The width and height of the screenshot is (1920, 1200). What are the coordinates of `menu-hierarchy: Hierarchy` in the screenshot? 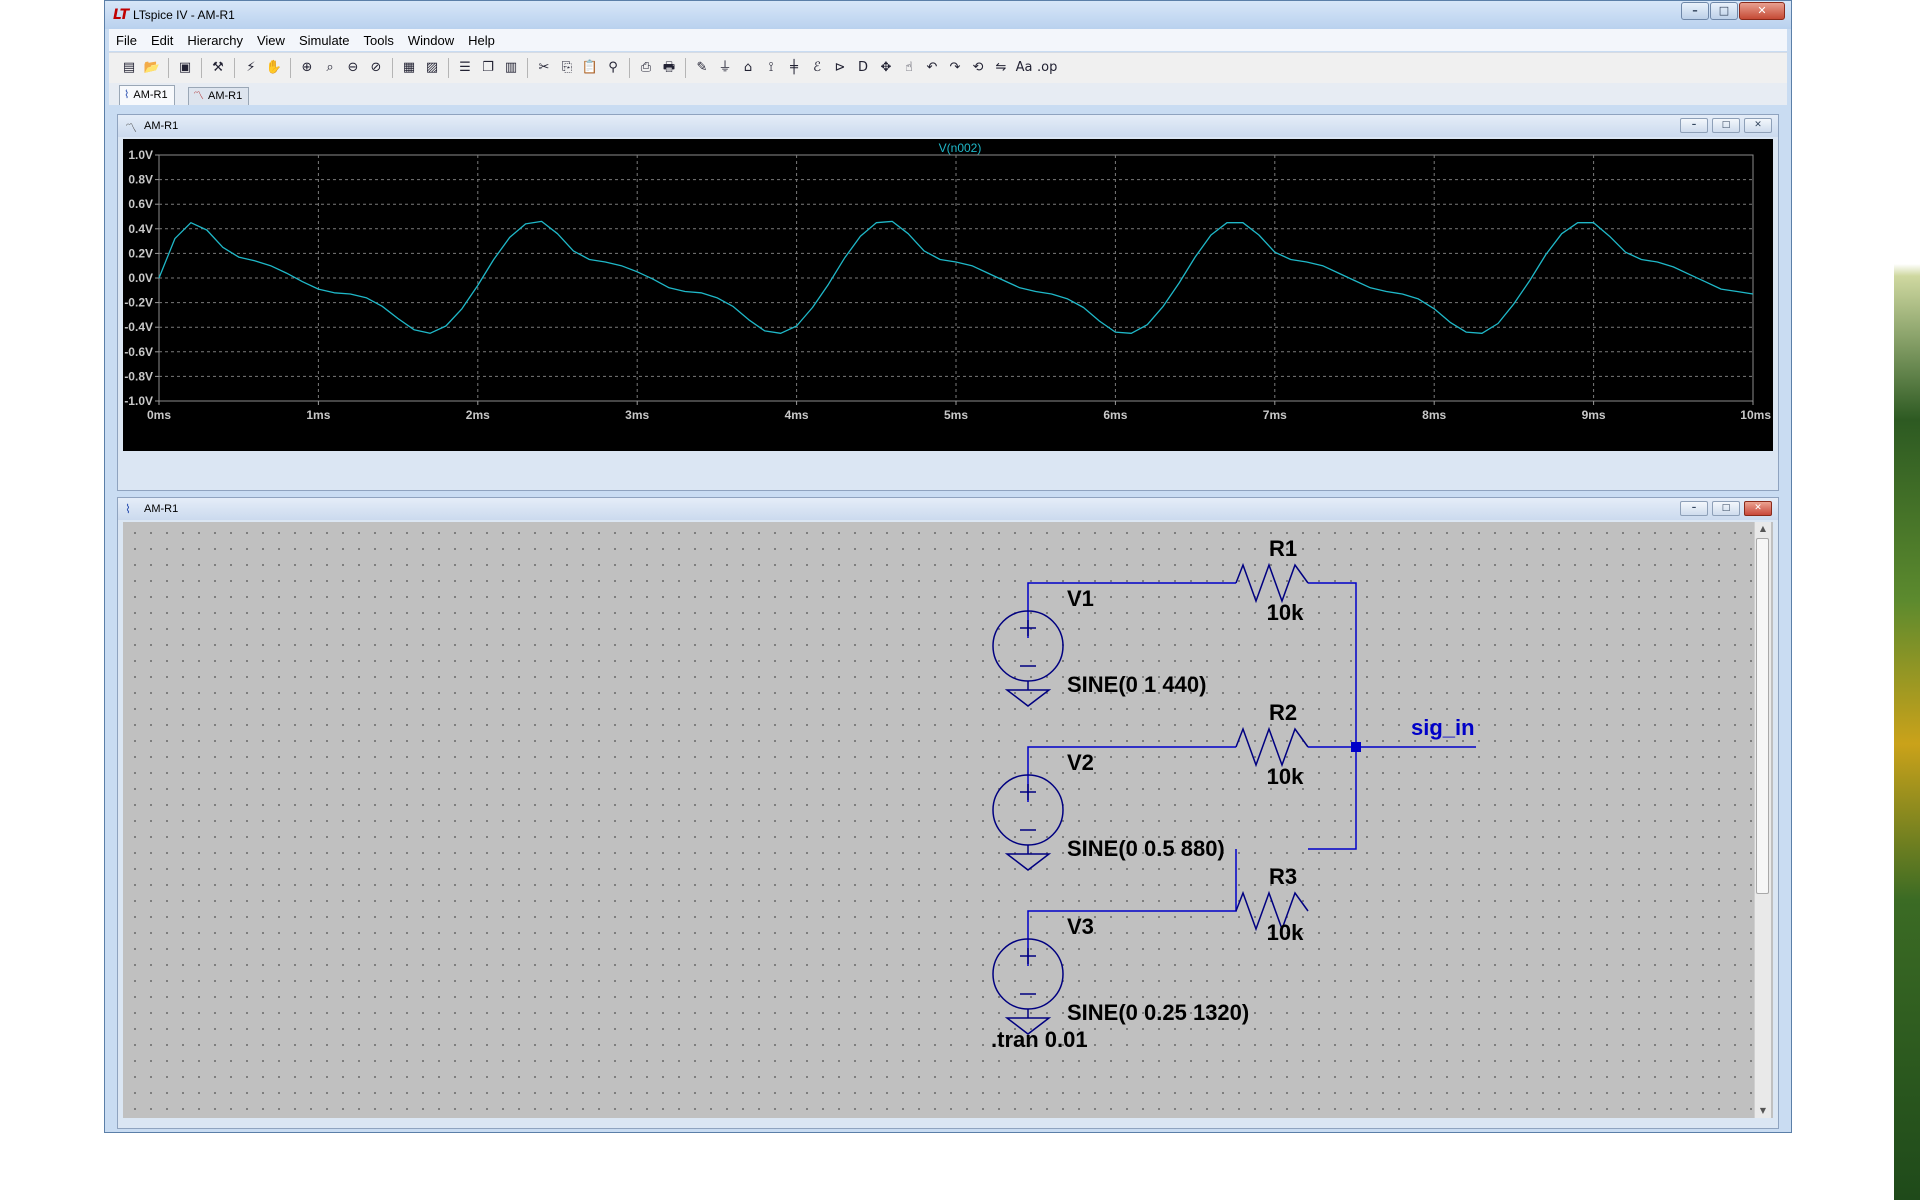 It's located at (215, 40).